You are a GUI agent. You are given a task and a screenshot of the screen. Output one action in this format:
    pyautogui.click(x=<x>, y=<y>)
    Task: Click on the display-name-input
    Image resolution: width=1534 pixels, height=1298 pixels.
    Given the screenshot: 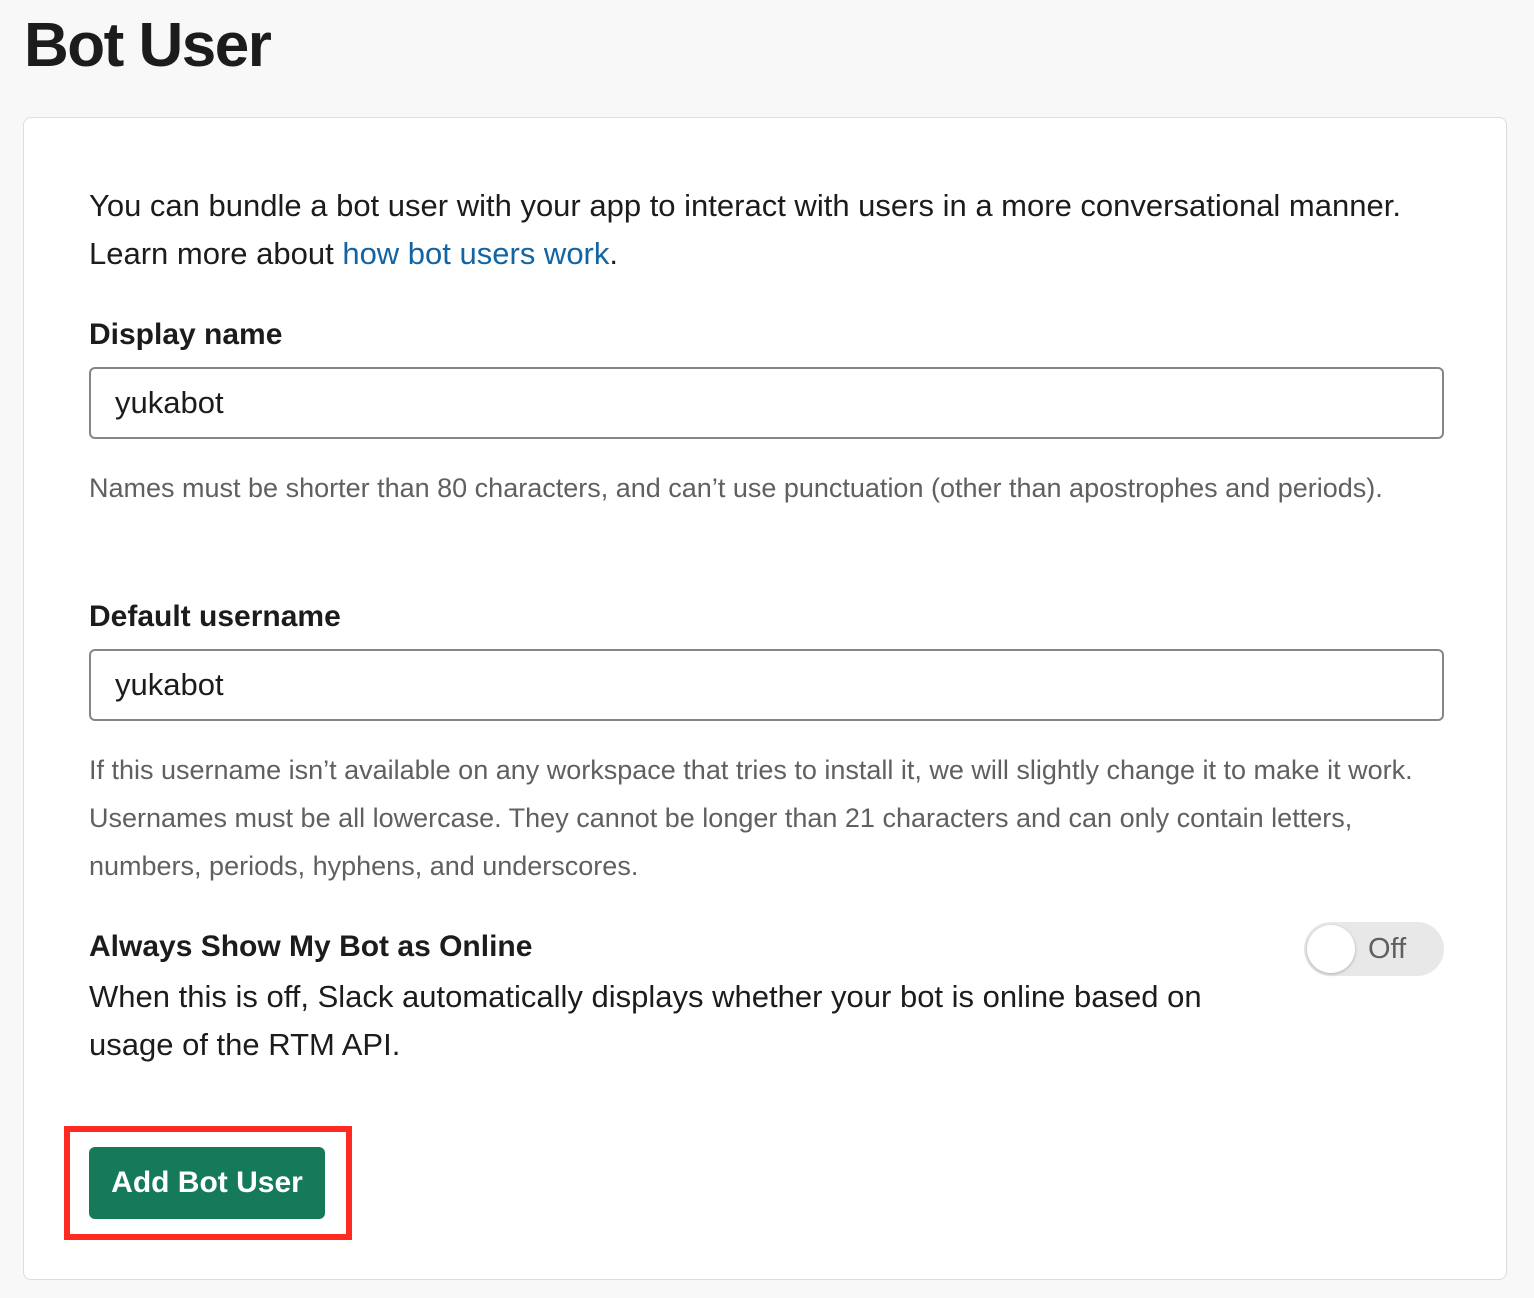 What is the action you would take?
    pyautogui.click(x=766, y=403)
    